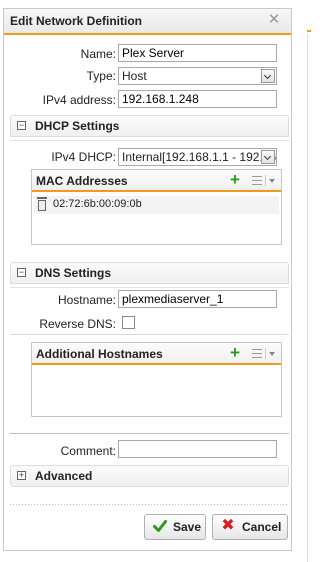  I want to click on close-icon: ✕, so click(274, 20).